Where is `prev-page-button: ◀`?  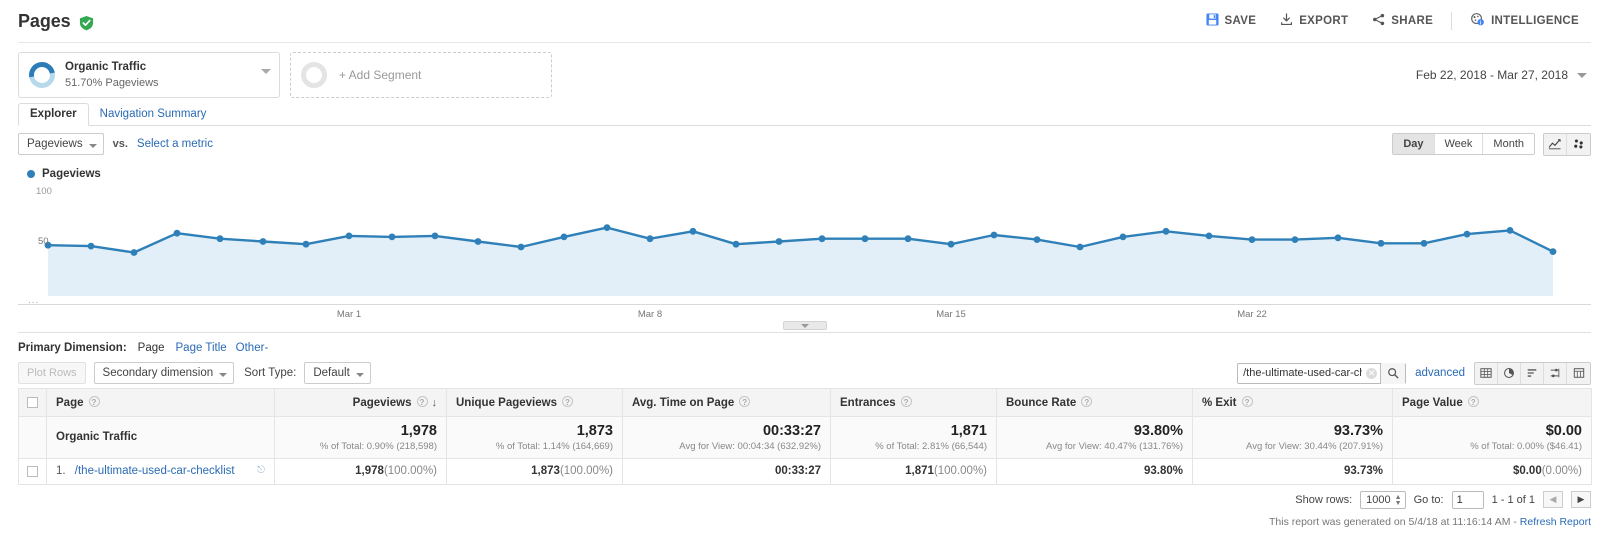 prev-page-button: ◀ is located at coordinates (1553, 500).